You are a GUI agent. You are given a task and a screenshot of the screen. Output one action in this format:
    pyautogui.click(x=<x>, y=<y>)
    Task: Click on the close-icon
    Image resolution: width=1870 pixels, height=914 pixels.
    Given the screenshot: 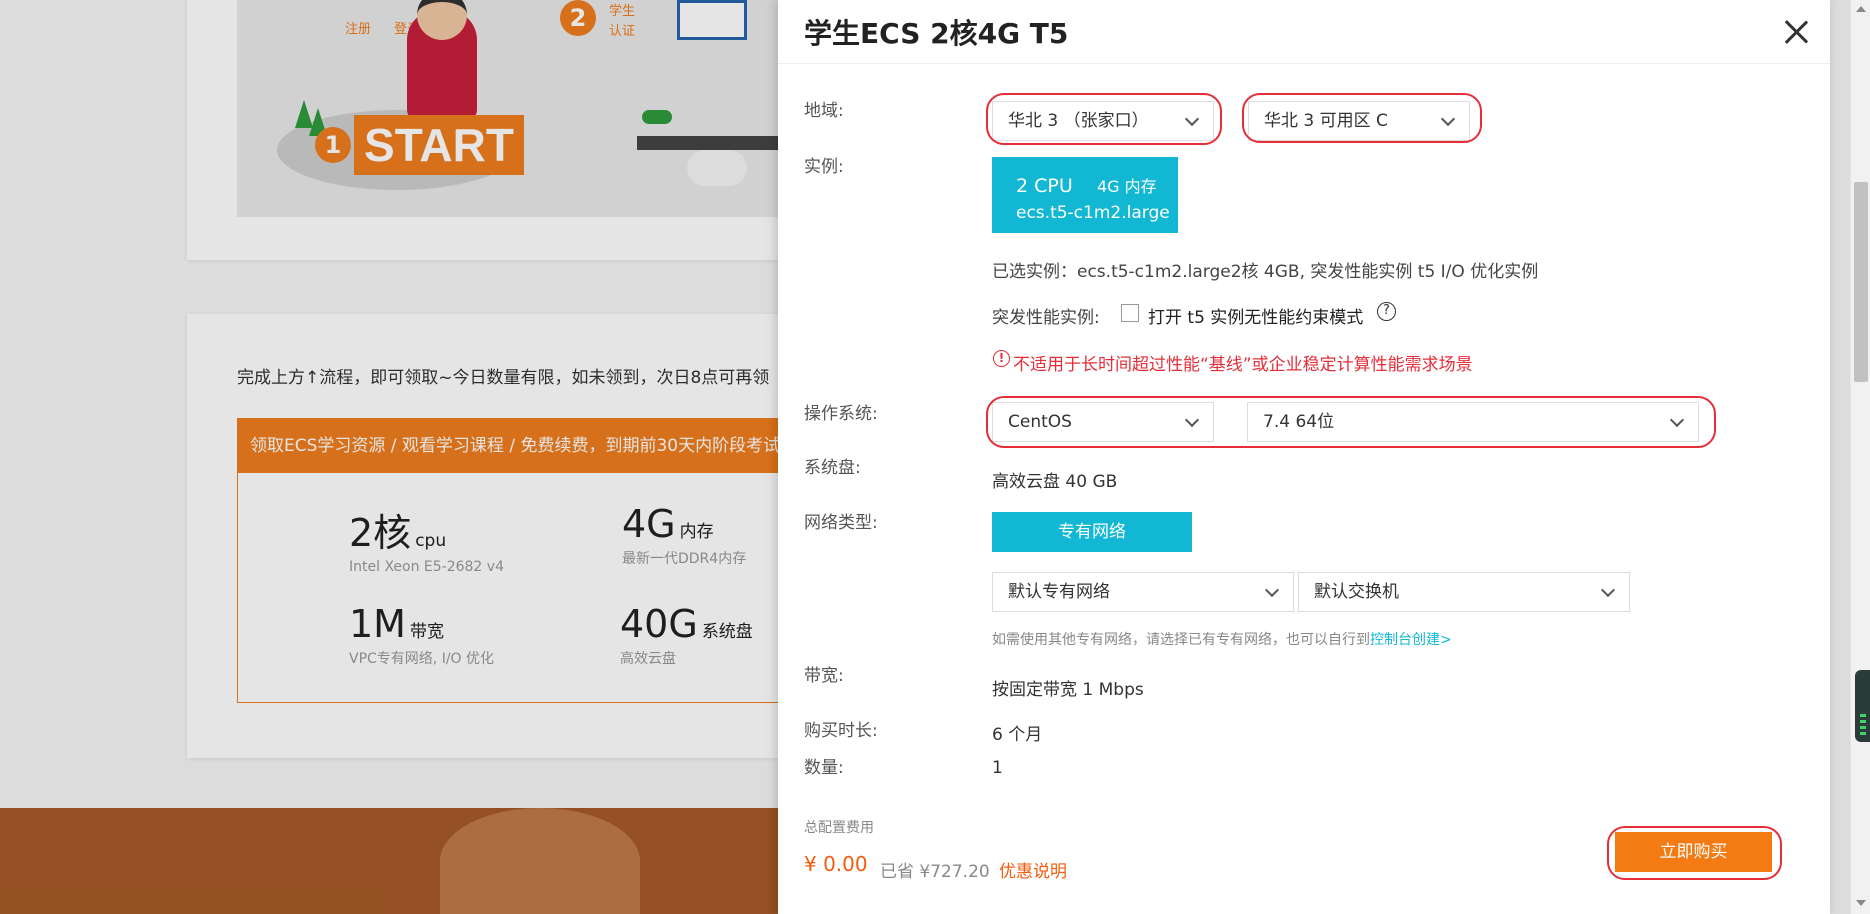 What is the action you would take?
    pyautogui.click(x=1796, y=32)
    